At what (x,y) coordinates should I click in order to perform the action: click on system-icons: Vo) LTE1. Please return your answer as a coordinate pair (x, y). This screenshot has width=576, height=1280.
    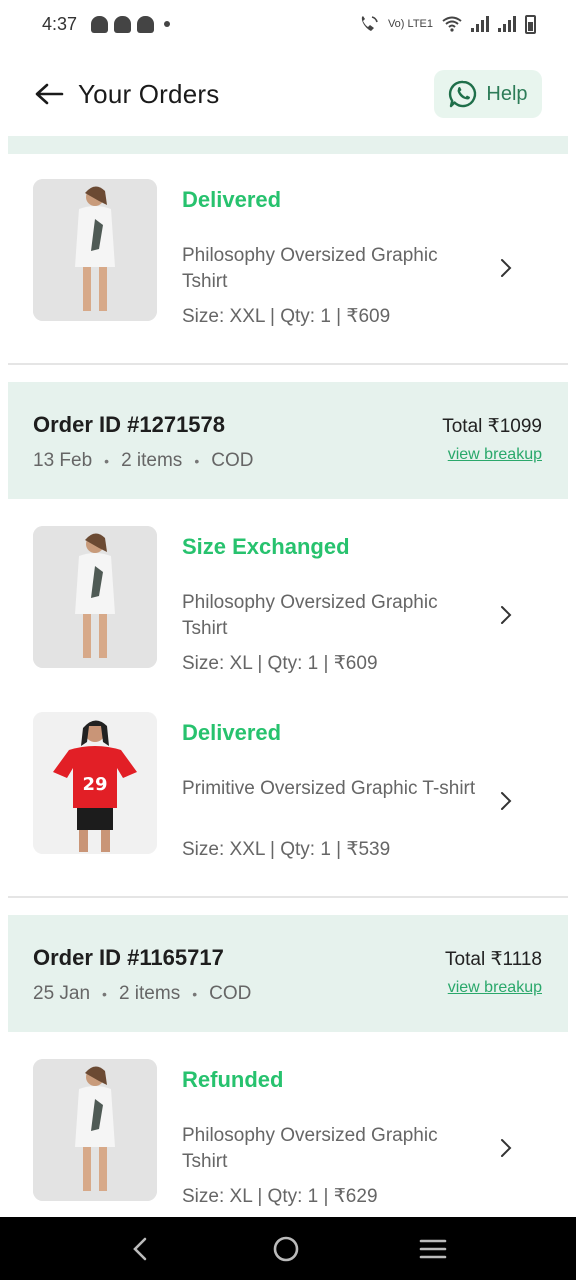
    Looking at the image, I should click on (447, 24).